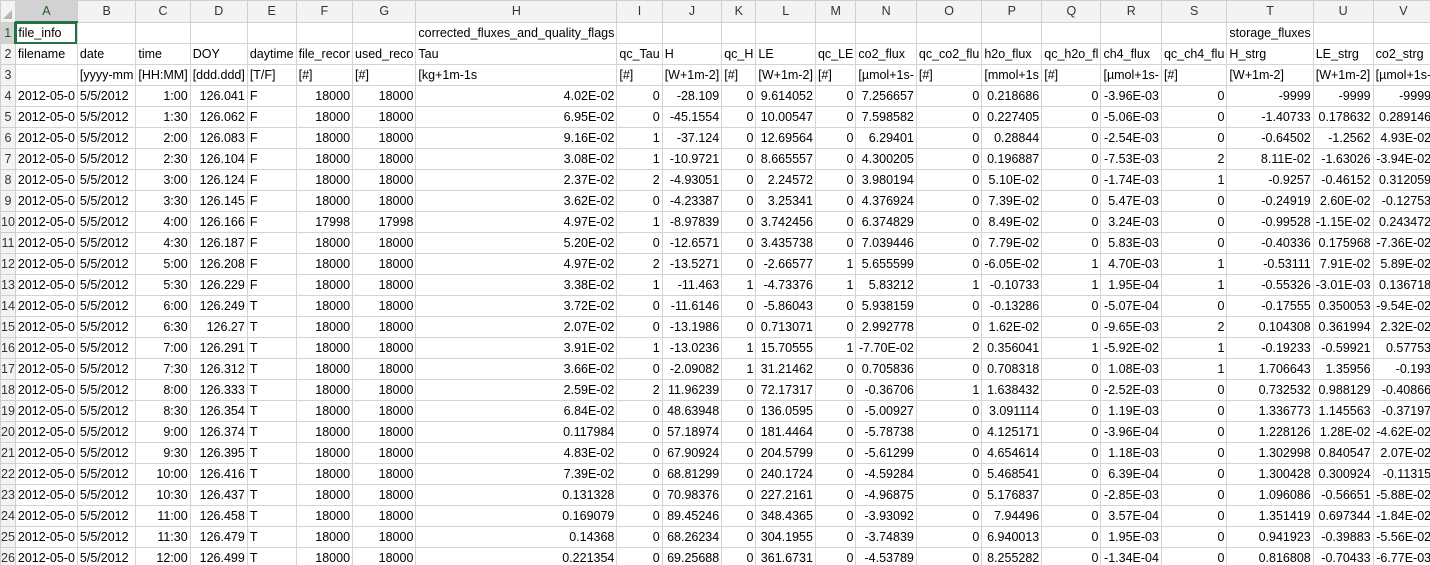 Image resolution: width=1430 pixels, height=565 pixels. What do you see at coordinates (324, 117) in the screenshot?
I see `cell-f5: 18000` at bounding box center [324, 117].